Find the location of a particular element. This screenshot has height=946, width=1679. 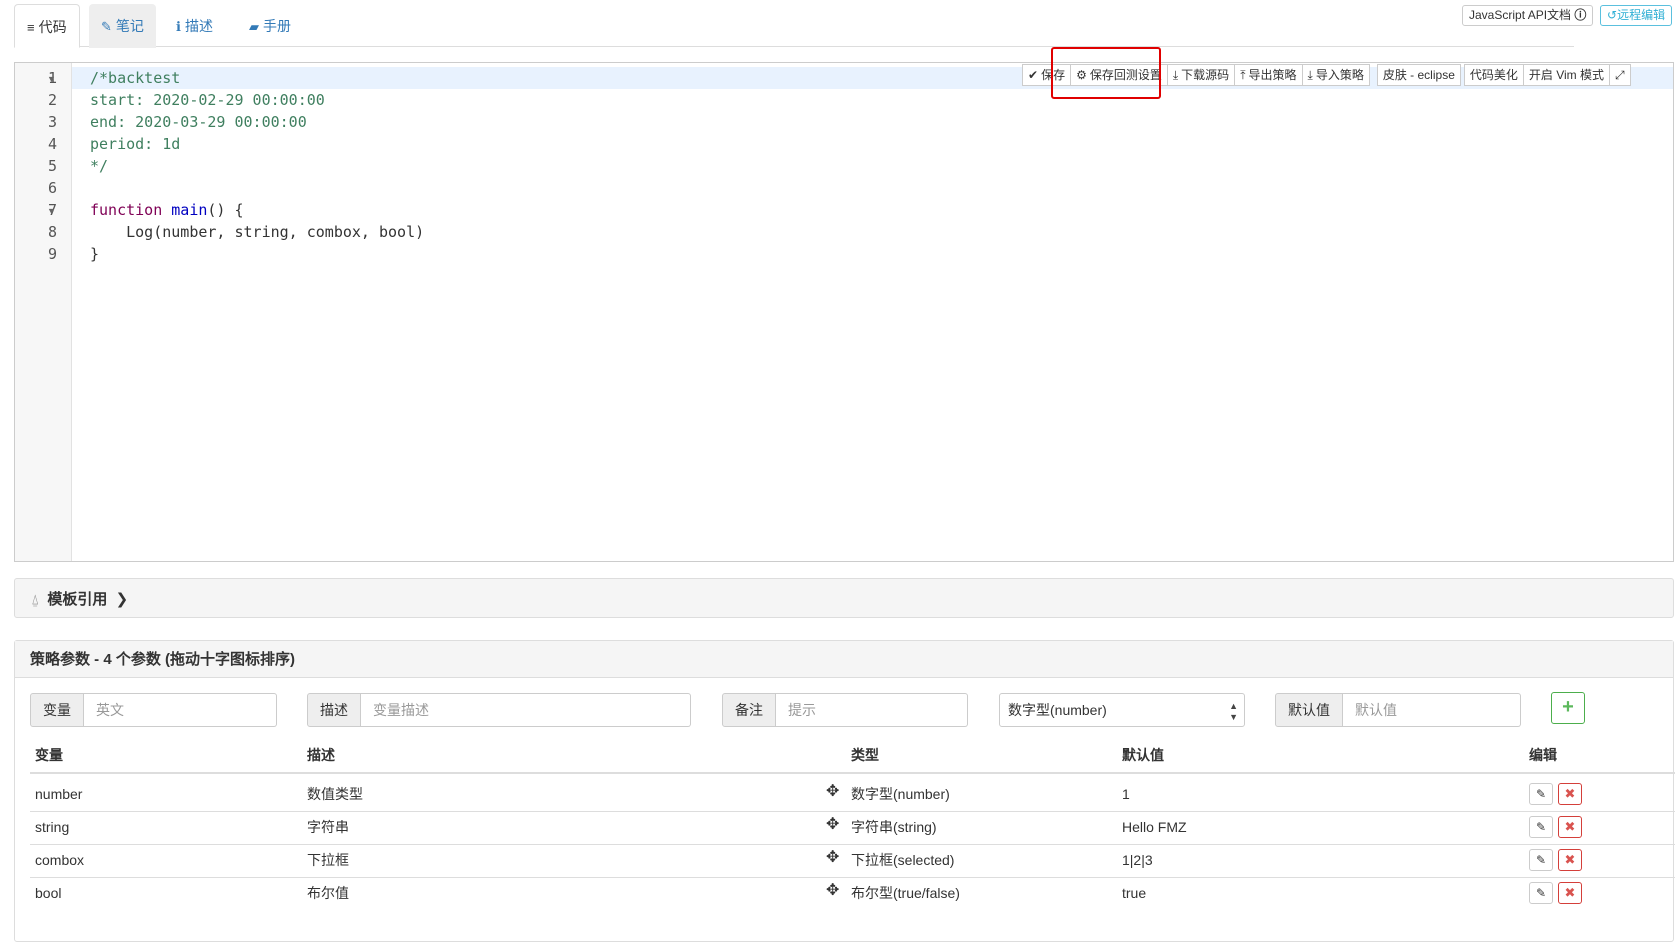

remote-edit-button: ↺远程编辑 is located at coordinates (1636, 15).